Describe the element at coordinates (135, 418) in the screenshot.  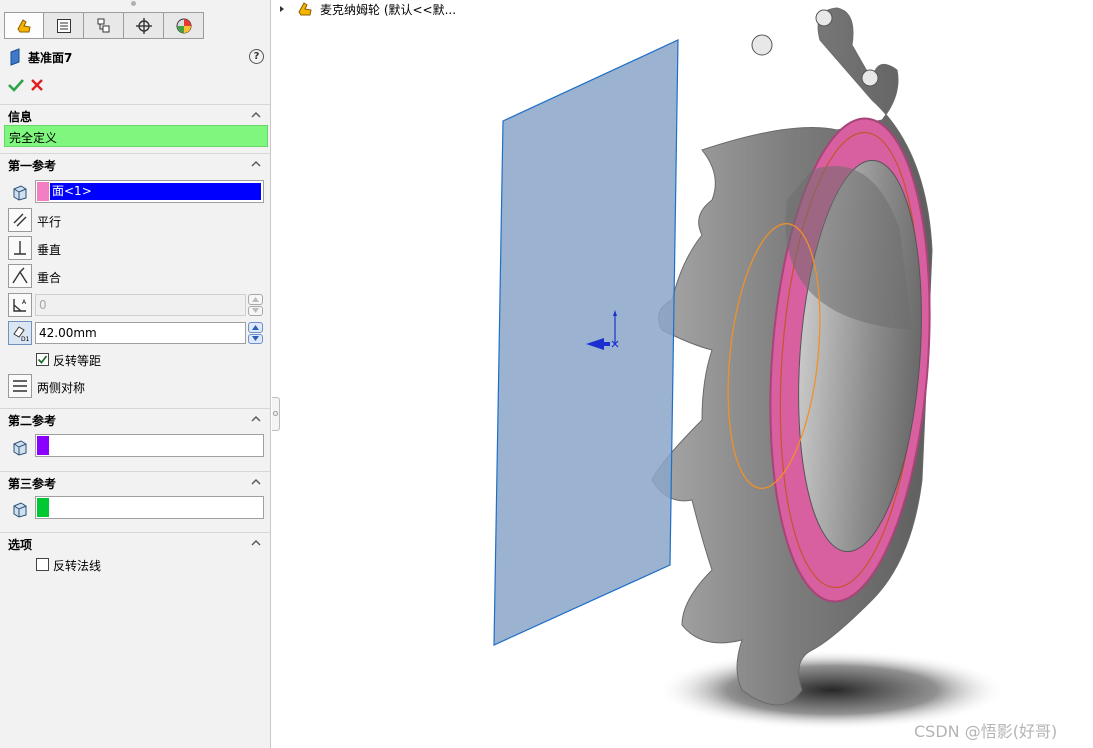
I see `section-second-reference-header: 第二参考` at that location.